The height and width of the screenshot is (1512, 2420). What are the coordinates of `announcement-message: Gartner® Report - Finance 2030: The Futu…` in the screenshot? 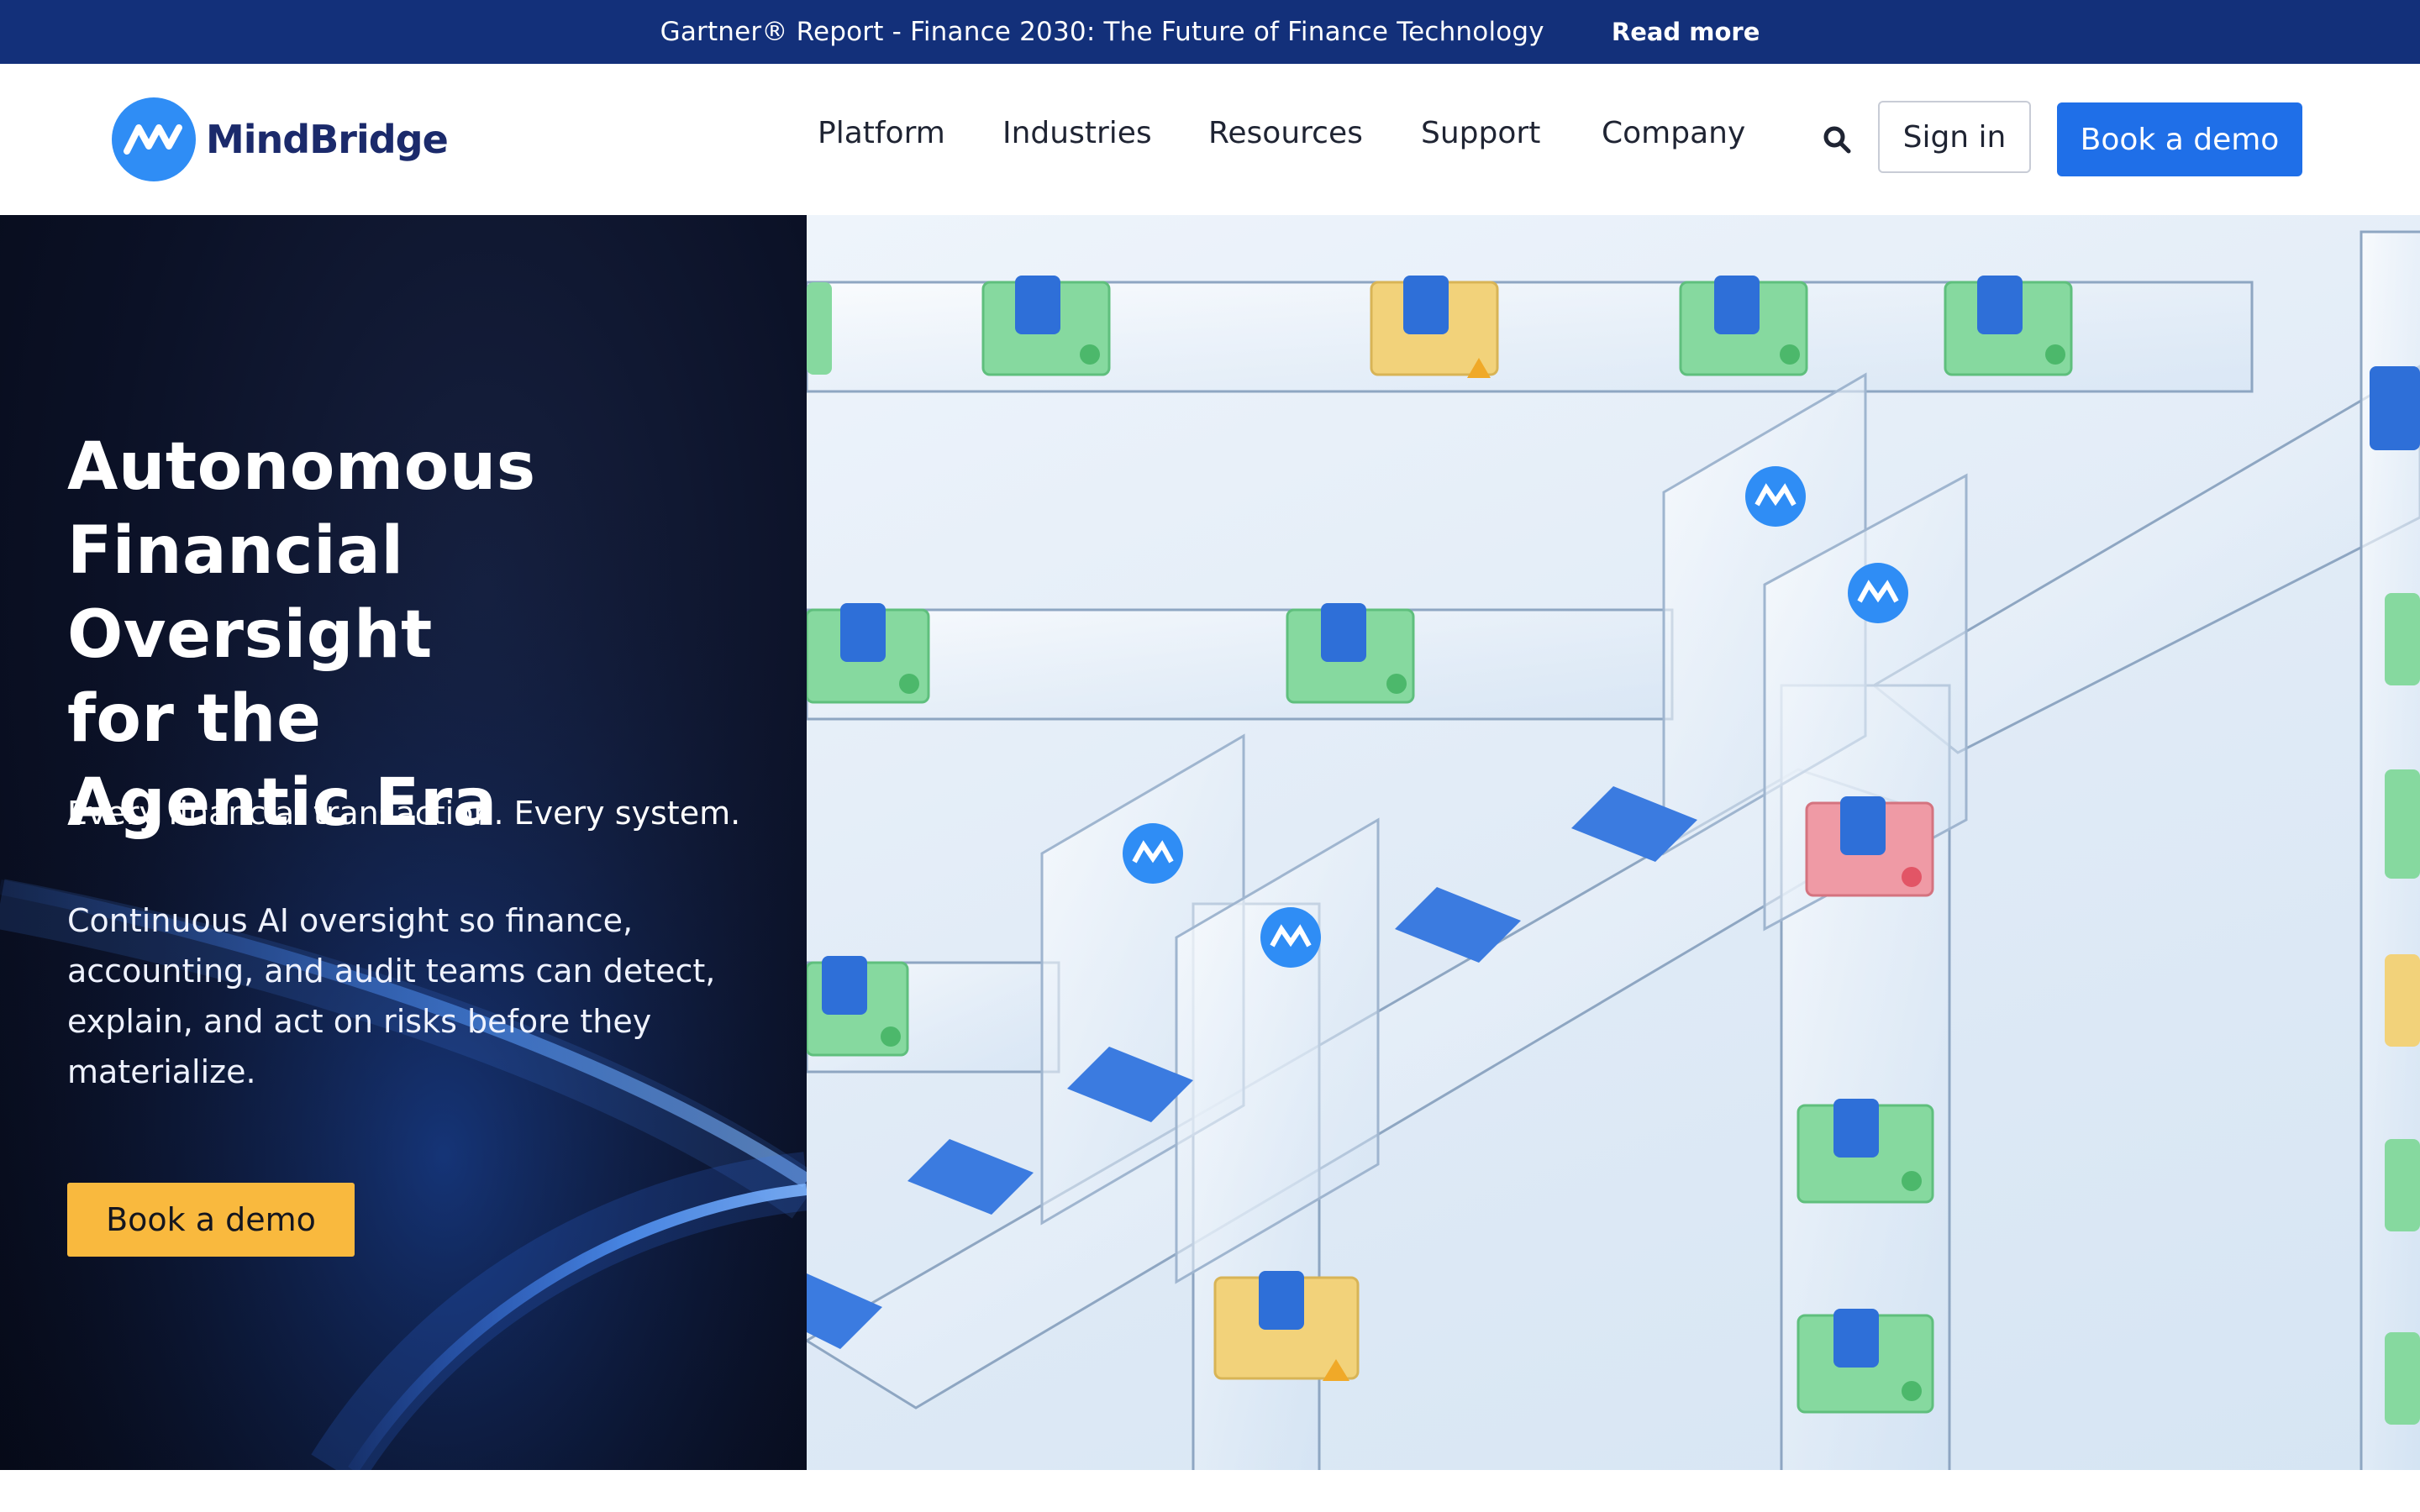 It's located at (1102, 32).